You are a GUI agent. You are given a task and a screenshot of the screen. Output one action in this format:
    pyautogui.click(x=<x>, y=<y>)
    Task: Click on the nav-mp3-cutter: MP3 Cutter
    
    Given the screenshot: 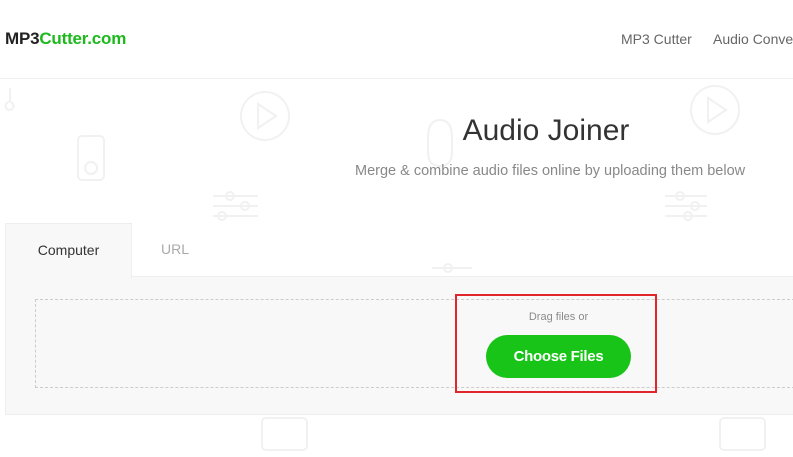 What is the action you would take?
    pyautogui.click(x=656, y=39)
    